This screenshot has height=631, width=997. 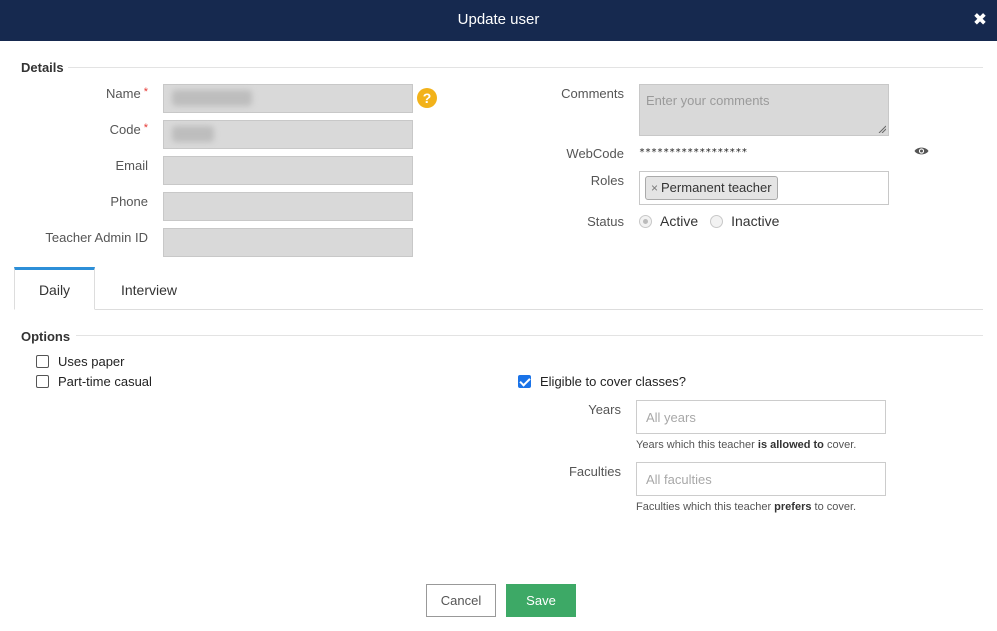 I want to click on role-tag: × Permanent teacher, so click(x=711, y=188).